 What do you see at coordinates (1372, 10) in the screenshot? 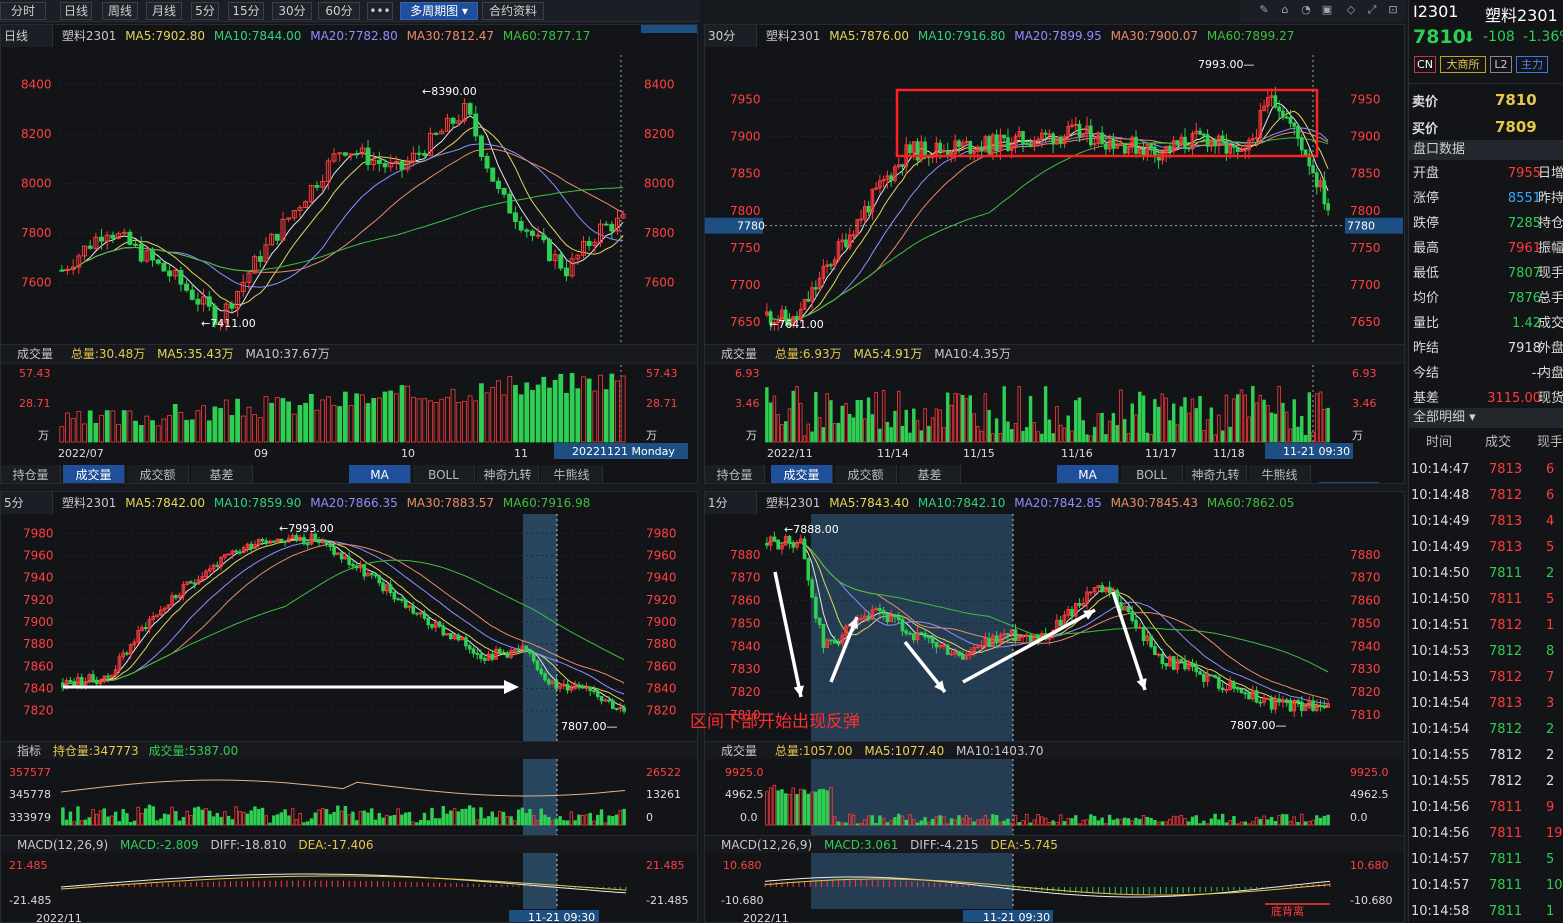
I see `fullscreen-icon: ⤢` at bounding box center [1372, 10].